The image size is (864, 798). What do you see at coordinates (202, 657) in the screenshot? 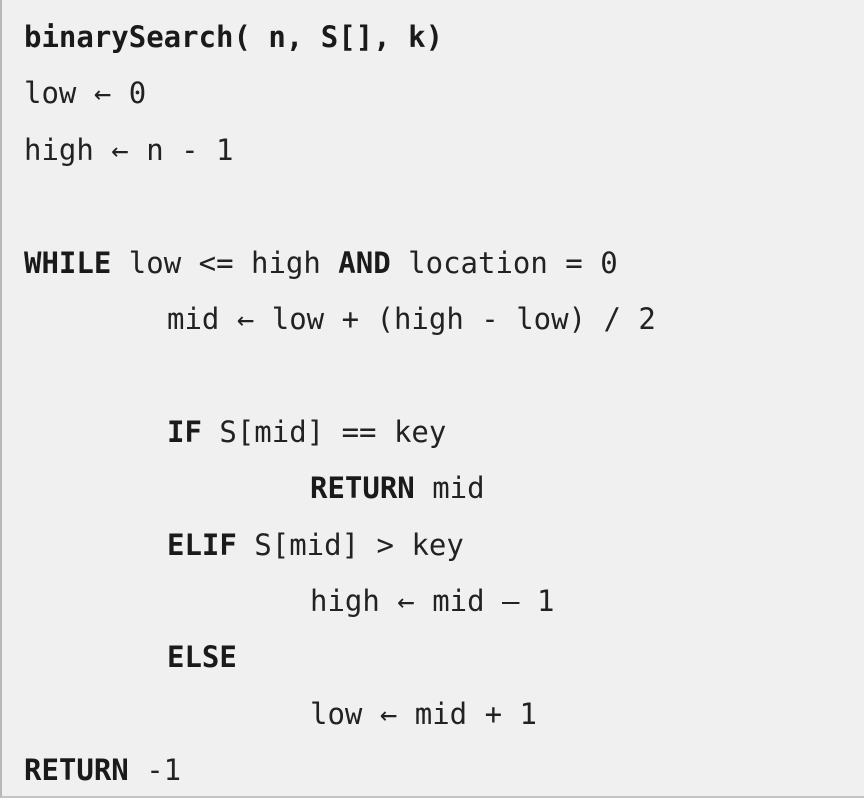
I see `code-keyword: ELSE` at bounding box center [202, 657].